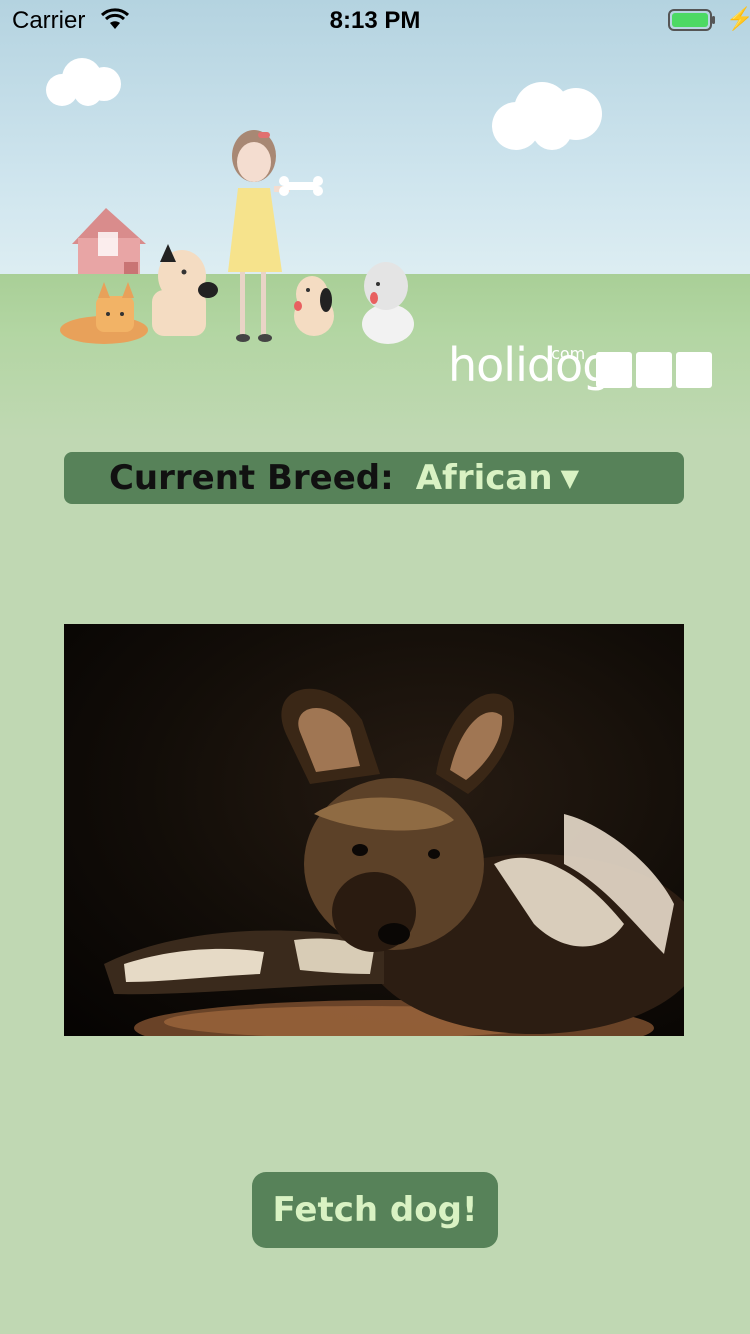 This screenshot has height=1334, width=750. I want to click on battery-icon, so click(691, 20).